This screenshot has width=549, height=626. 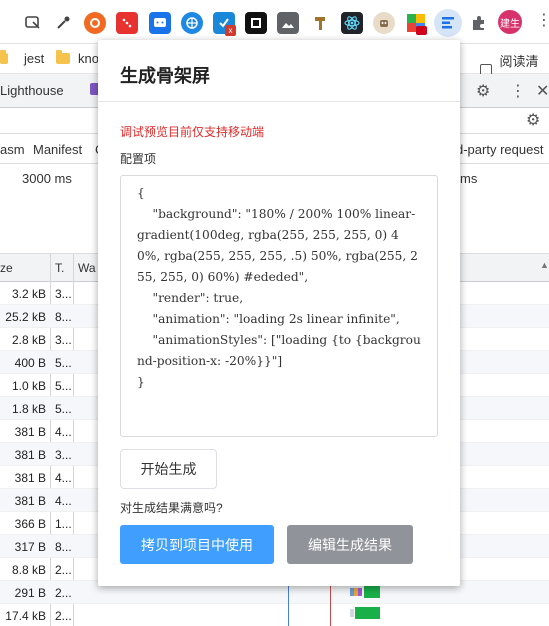 I want to click on sort-arrow-icon: ▲, so click(x=544, y=265).